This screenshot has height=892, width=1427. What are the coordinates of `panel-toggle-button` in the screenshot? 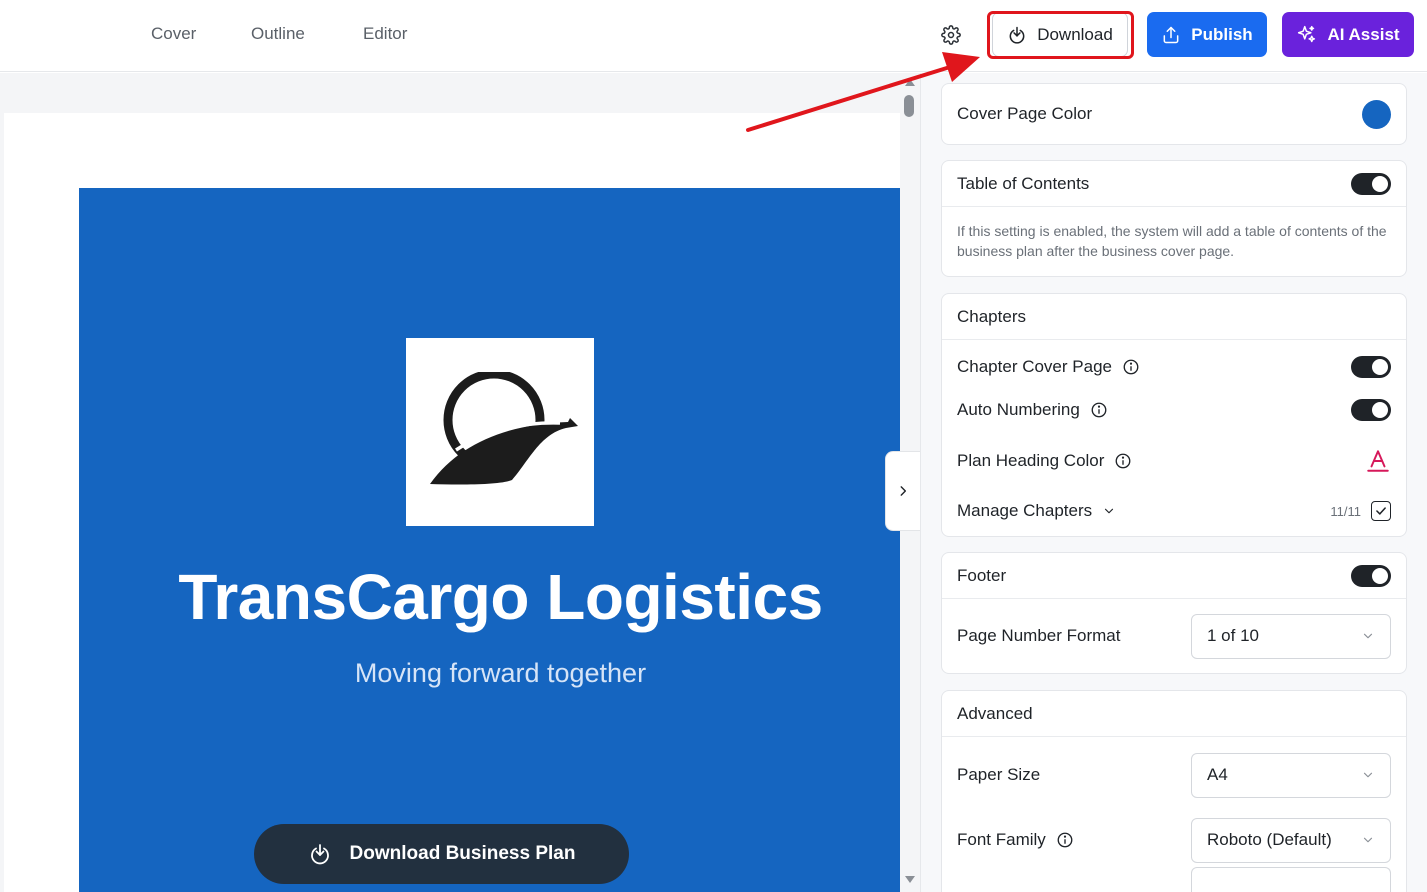 It's located at (903, 491).